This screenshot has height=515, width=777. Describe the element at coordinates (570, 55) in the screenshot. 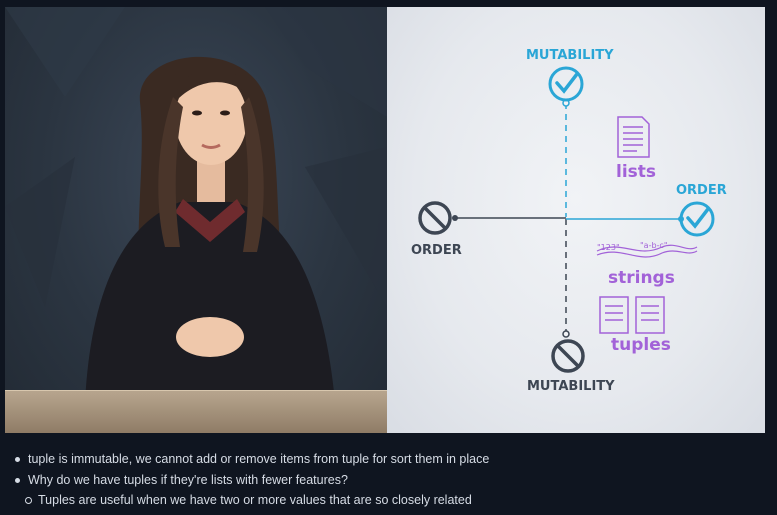

I see `top-axis-label: MUTABILITY` at that location.